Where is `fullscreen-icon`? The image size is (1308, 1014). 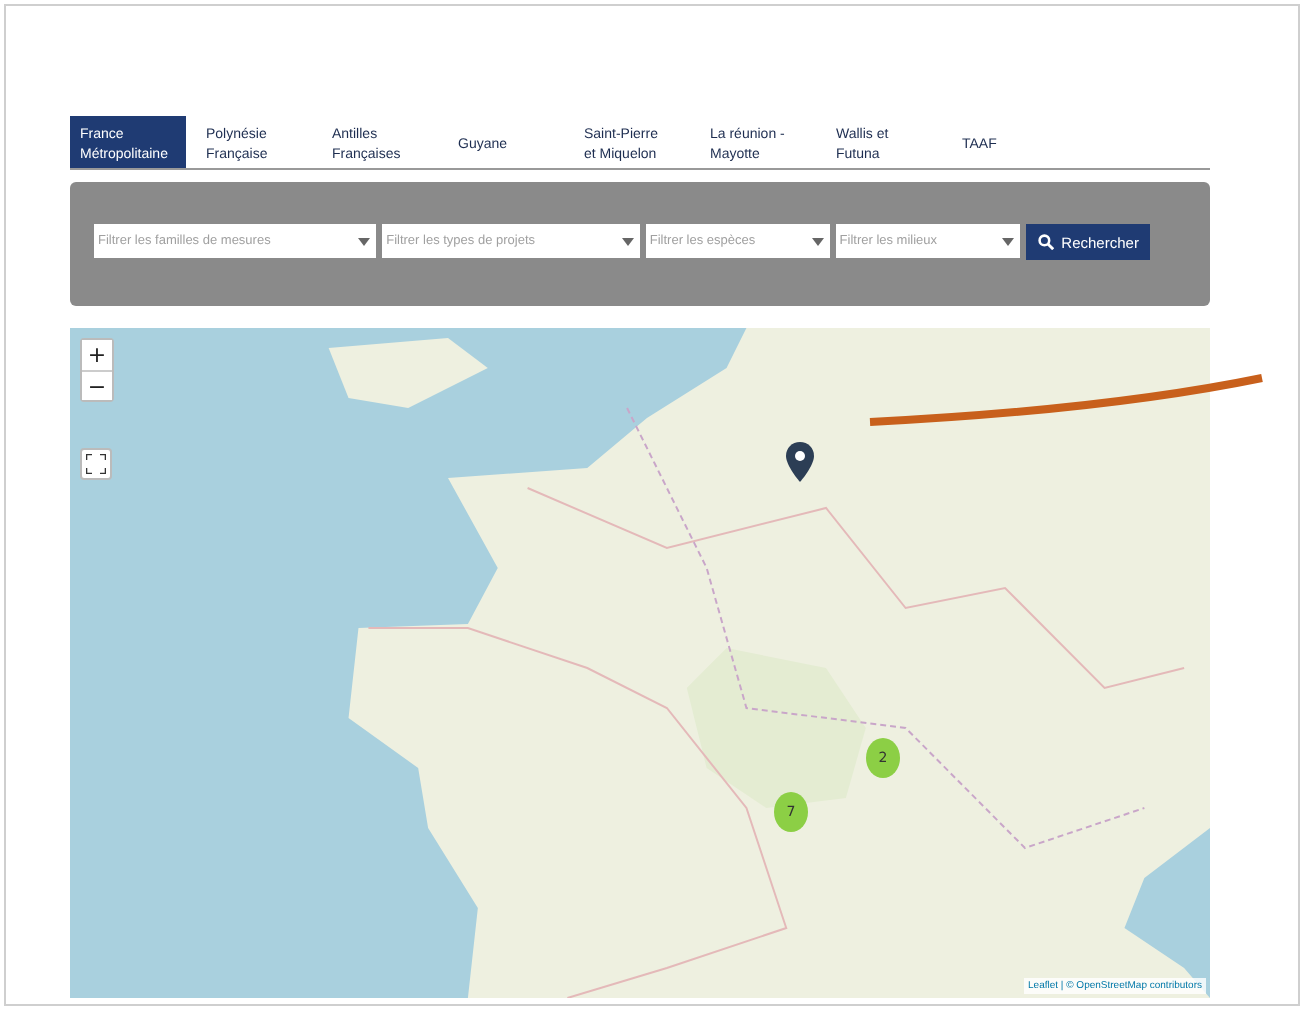 fullscreen-icon is located at coordinates (96, 464).